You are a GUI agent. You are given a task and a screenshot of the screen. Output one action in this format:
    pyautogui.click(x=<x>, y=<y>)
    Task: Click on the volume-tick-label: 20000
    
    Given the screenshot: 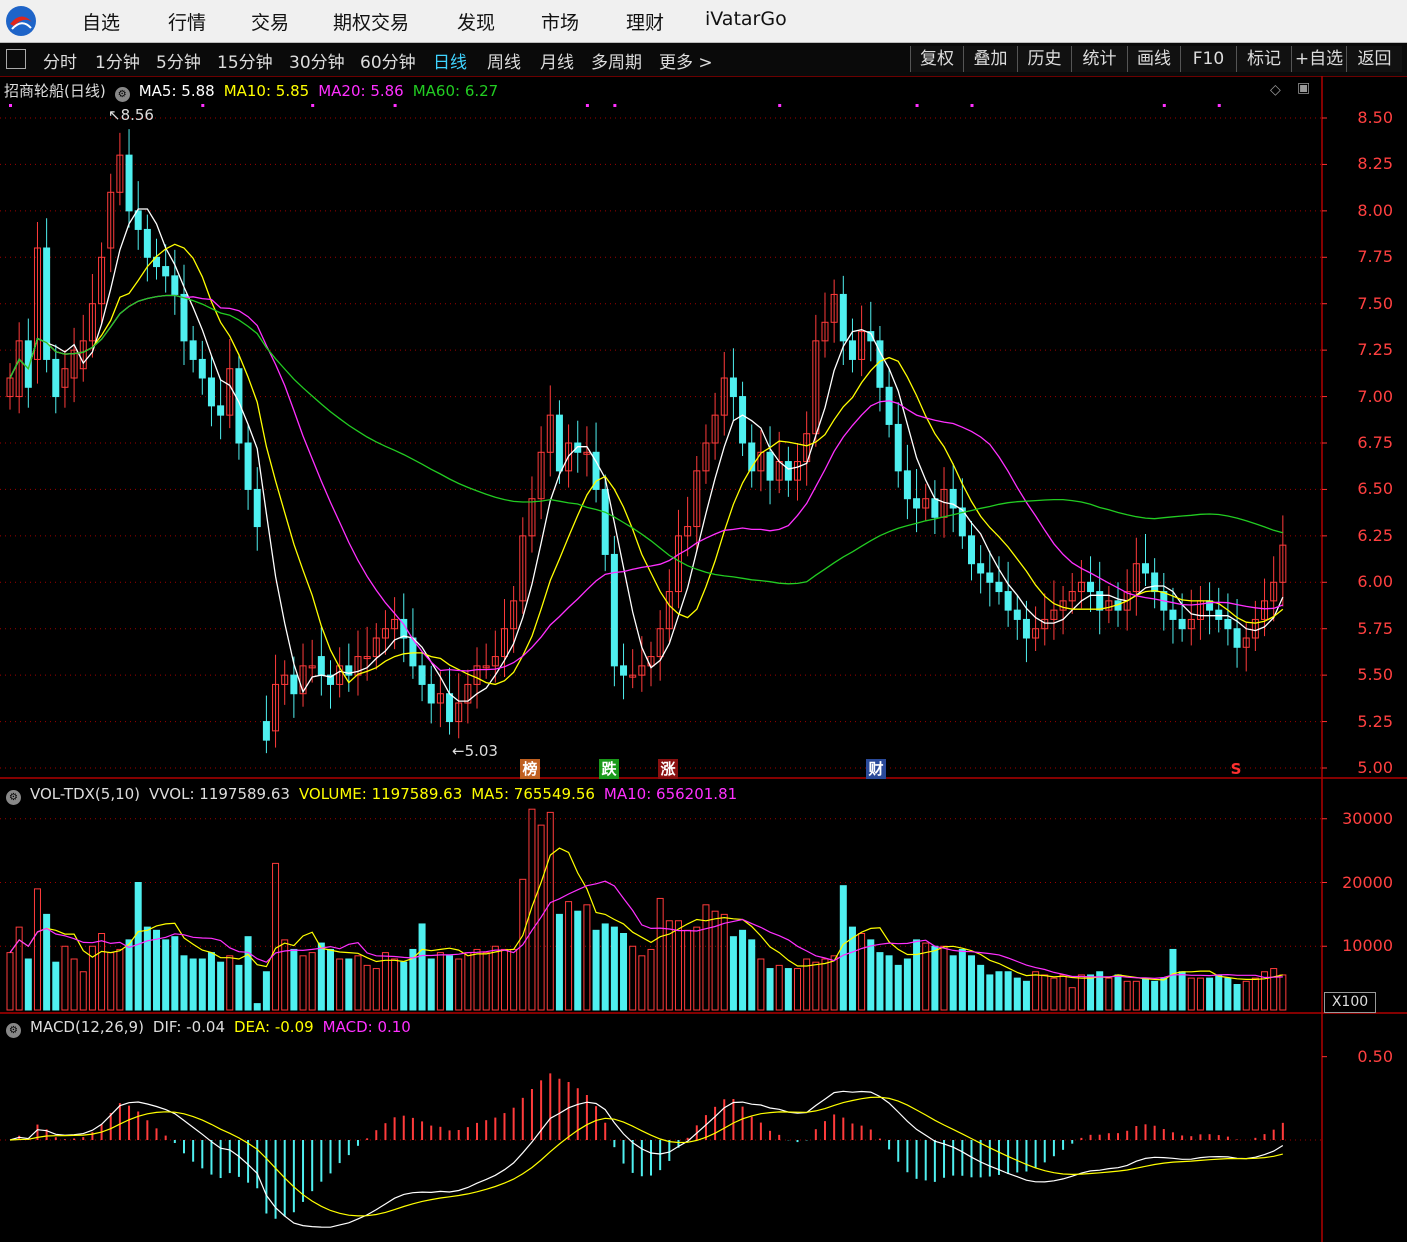 What is the action you would take?
    pyautogui.click(x=1367, y=882)
    